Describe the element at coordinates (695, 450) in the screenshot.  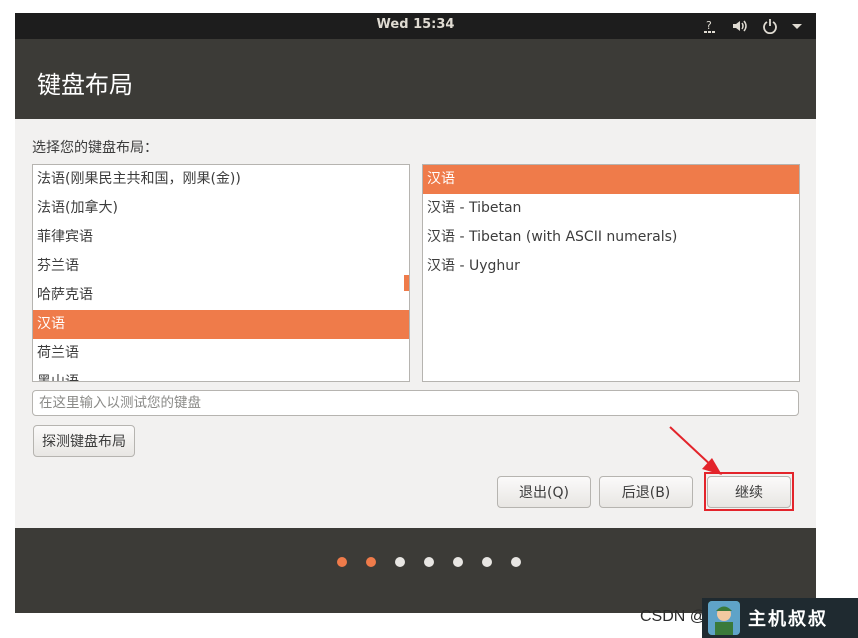
I see `annotation-arrow-icon` at that location.